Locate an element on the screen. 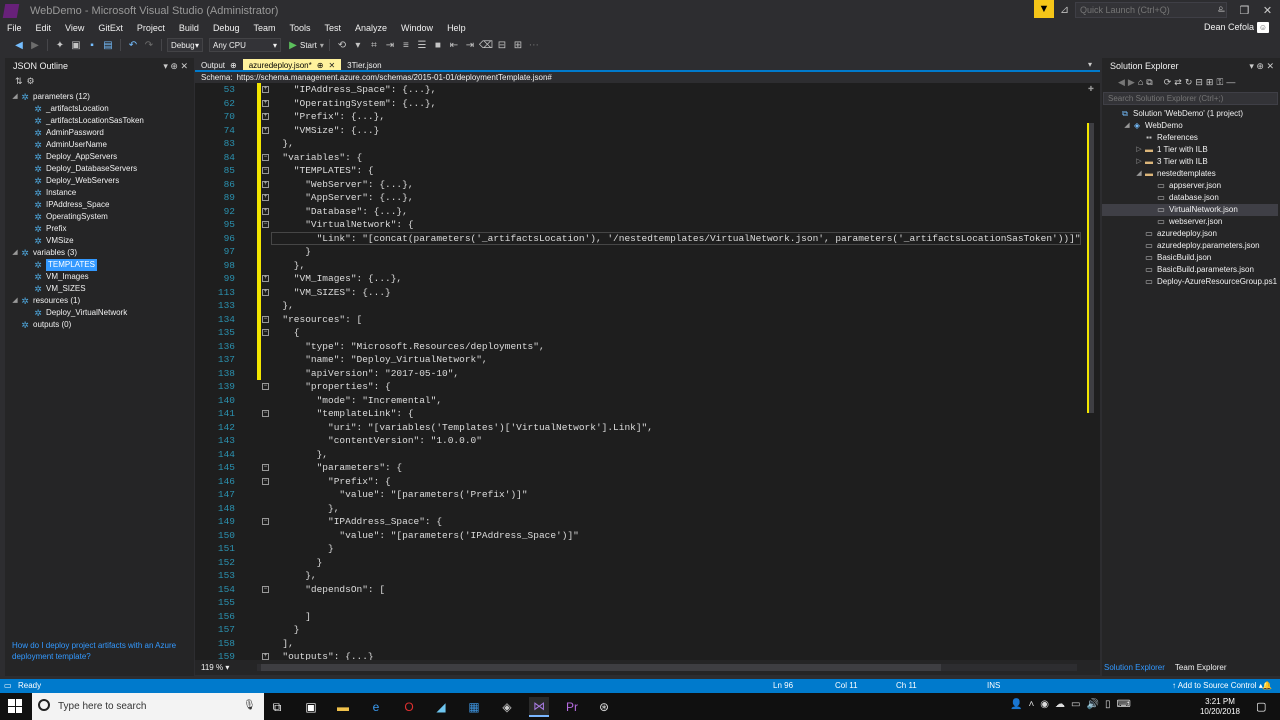 This screenshot has height=720, width=1280. menu-file: File is located at coordinates (14, 28).